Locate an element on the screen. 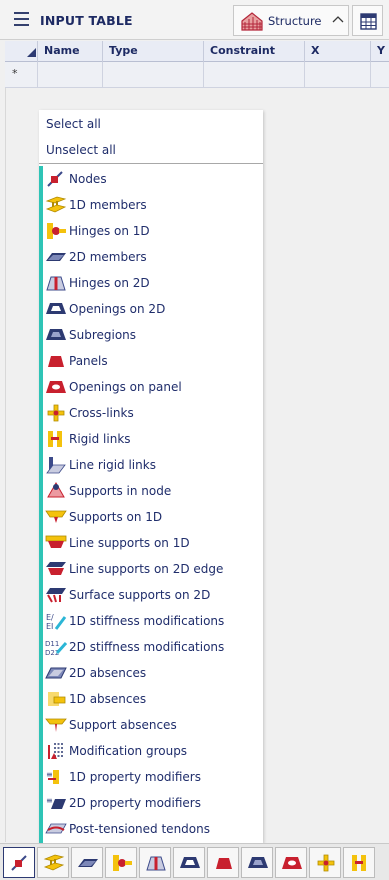 This screenshot has width=389, height=880. menu-item-label: Rigid links is located at coordinates (100, 439).